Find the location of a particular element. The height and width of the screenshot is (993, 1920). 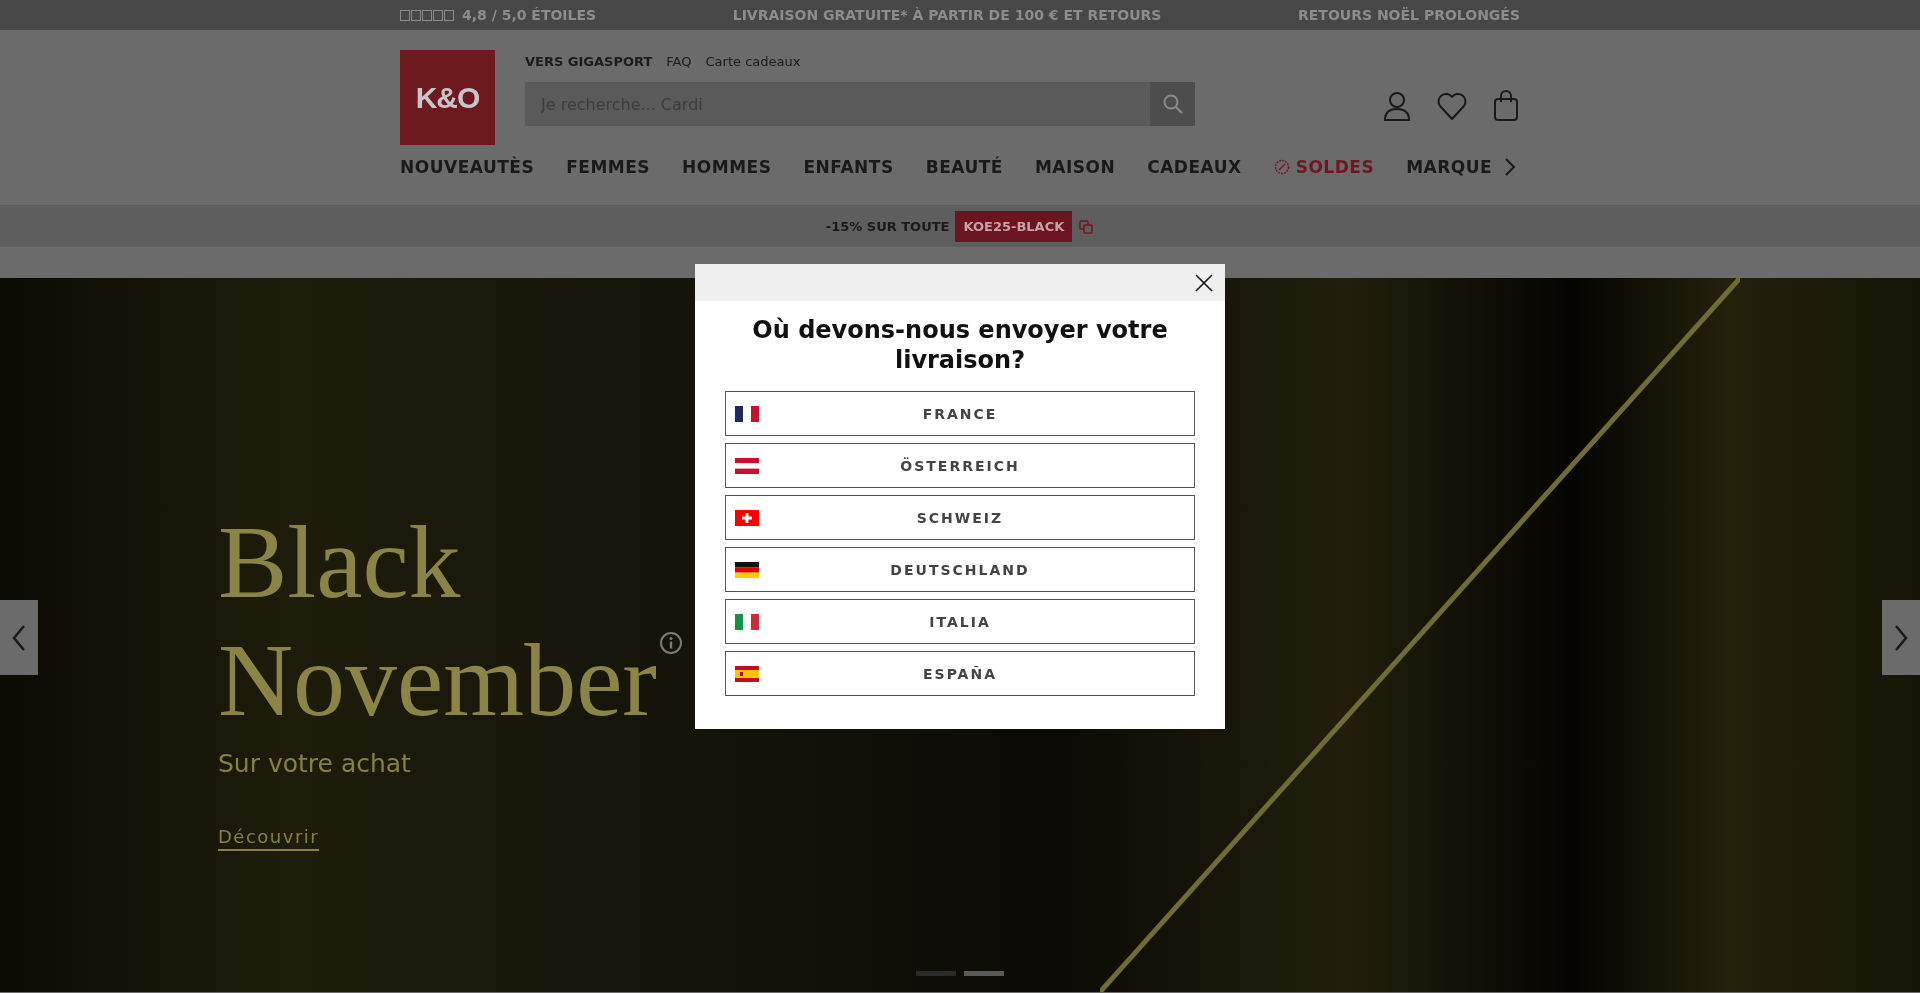

announcement-text: RETOURS NOËL PROLONGÉS is located at coordinates (1409, 15).